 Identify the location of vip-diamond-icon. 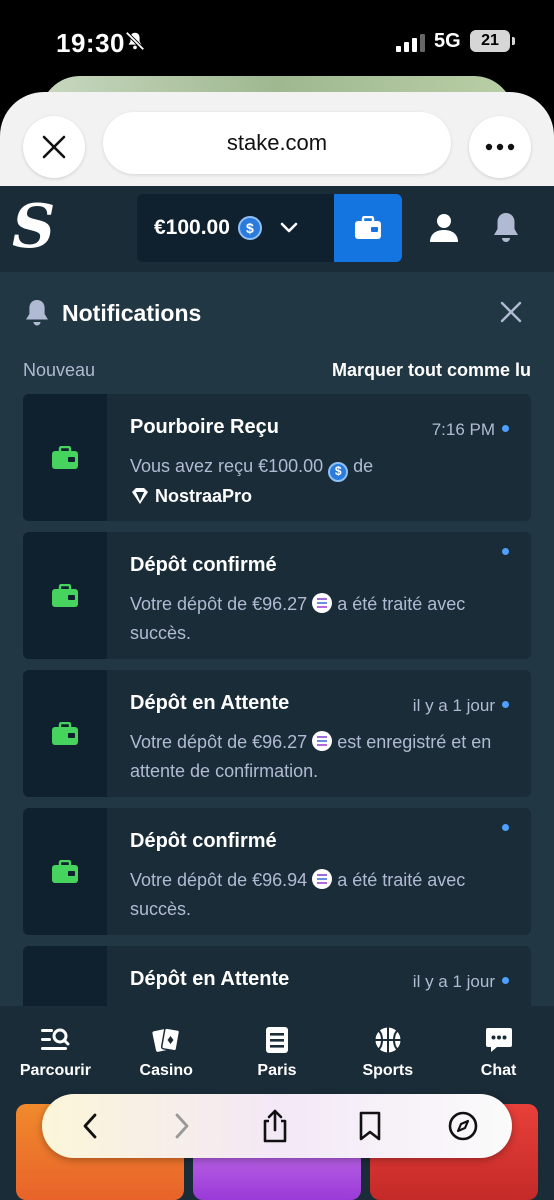
(140, 495).